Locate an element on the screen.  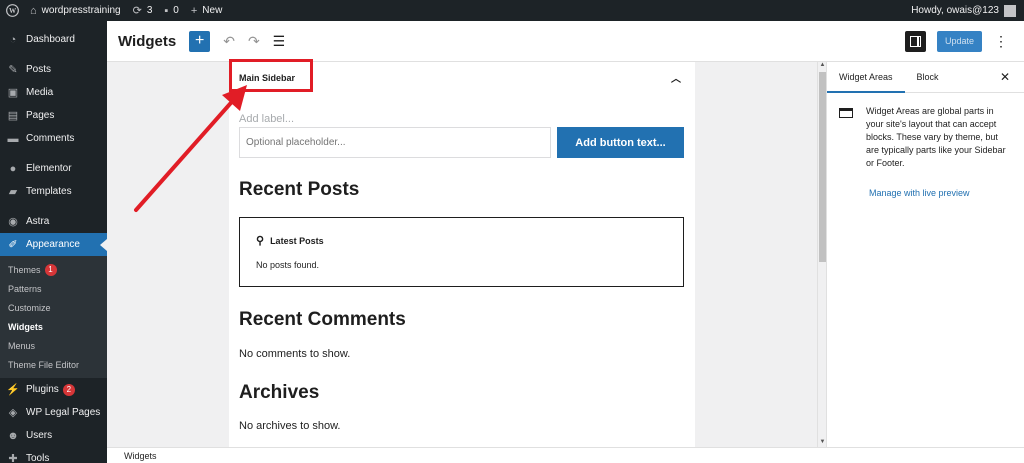
updates-link: ⟳ 3 is located at coordinates (143, 10).